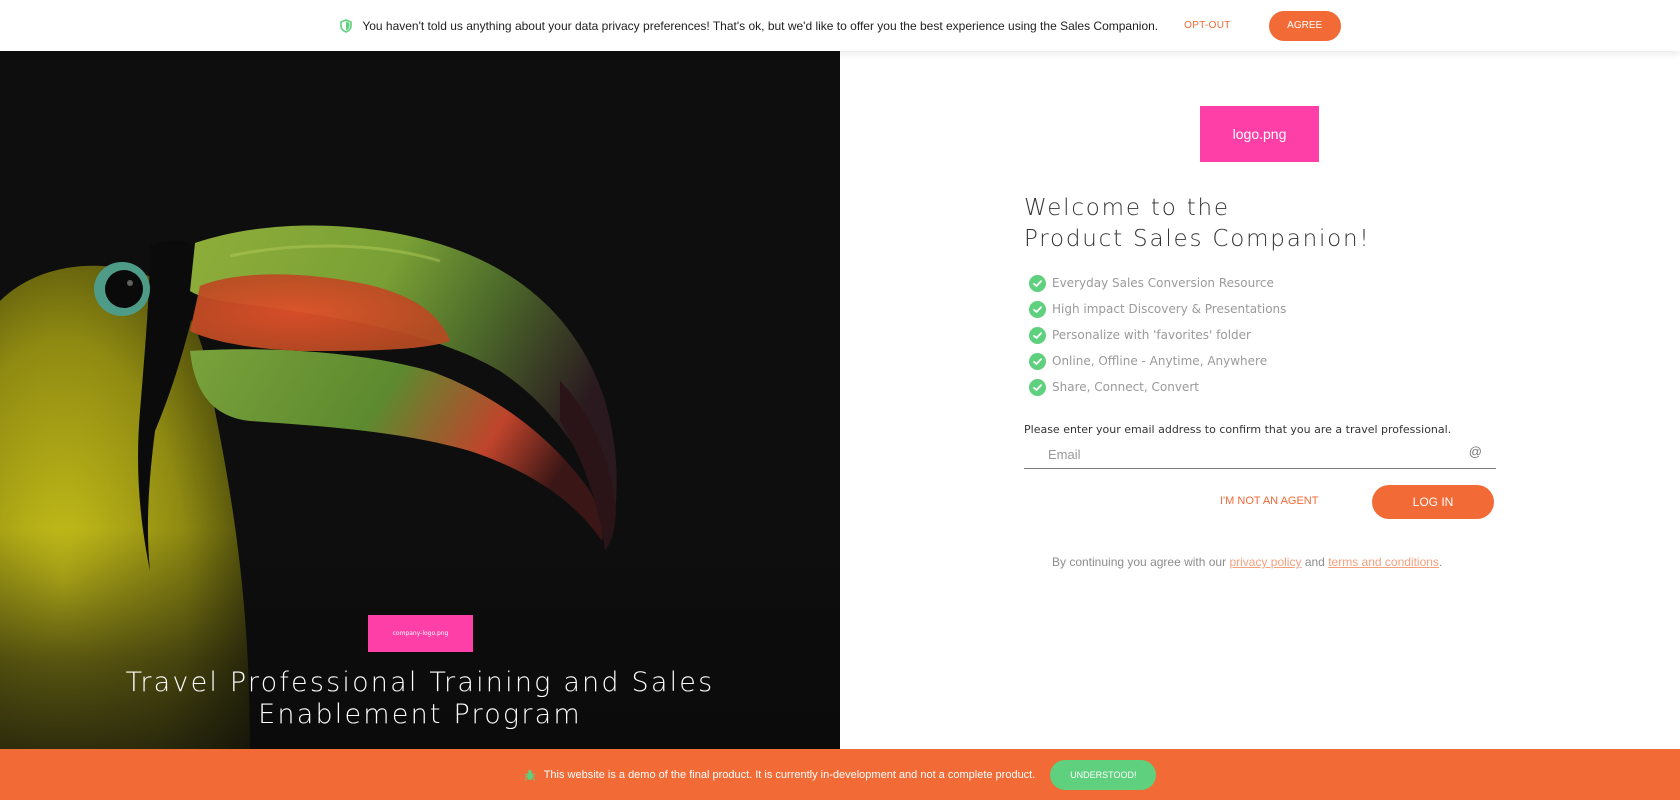 The image size is (1680, 800). What do you see at coordinates (530, 775) in the screenshot?
I see `bug-icon` at bounding box center [530, 775].